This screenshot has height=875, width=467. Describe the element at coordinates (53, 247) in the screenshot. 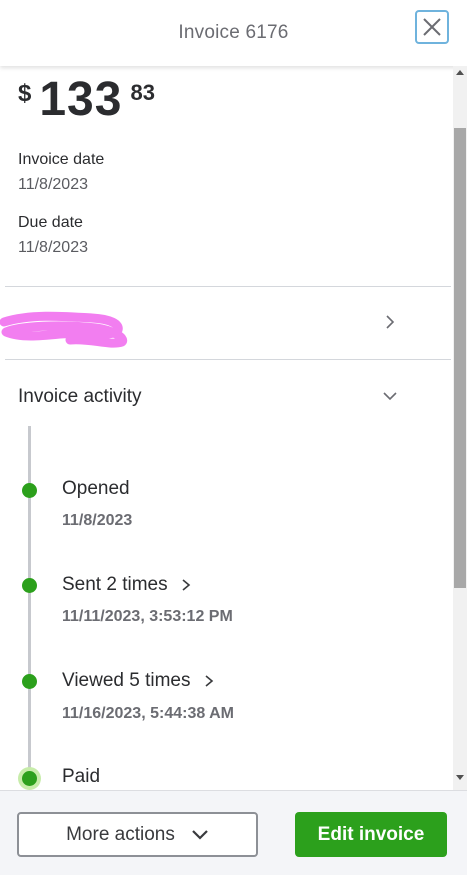

I see `due-date-value: 11/8/2023` at that location.